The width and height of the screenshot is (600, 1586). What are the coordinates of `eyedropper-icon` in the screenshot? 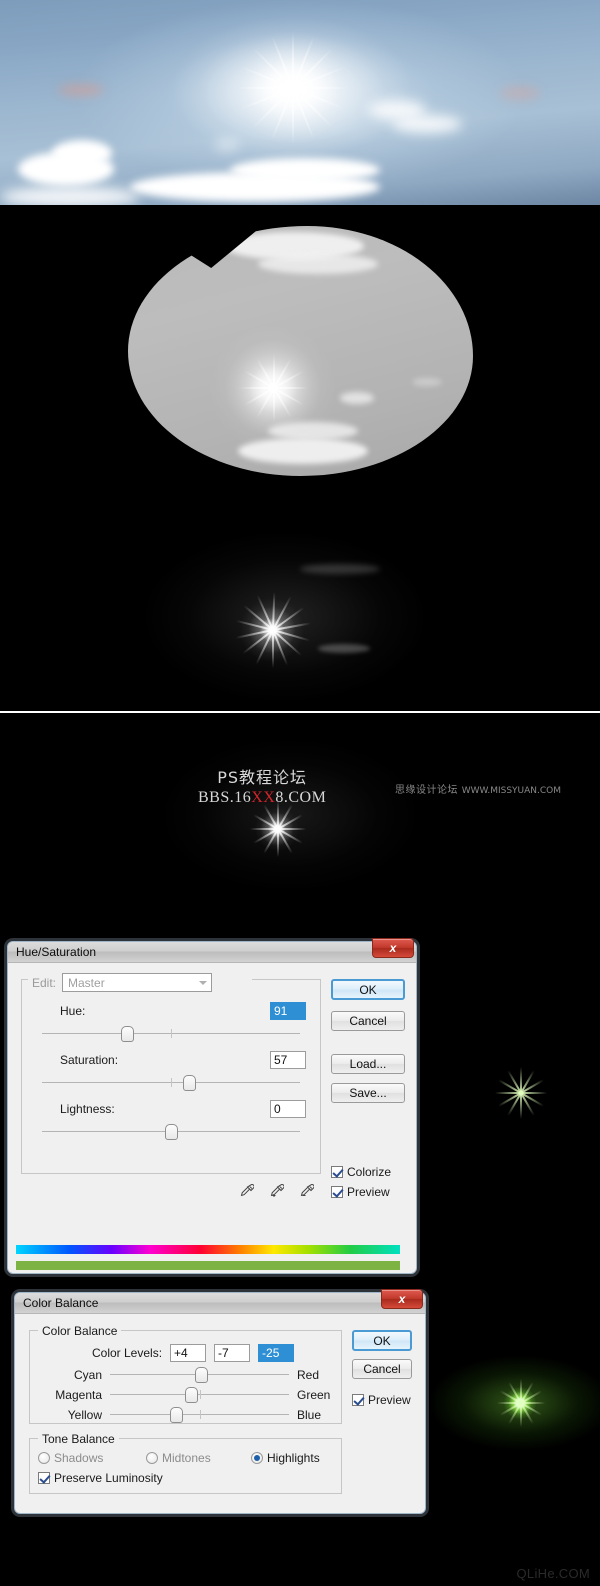 It's located at (247, 1191).